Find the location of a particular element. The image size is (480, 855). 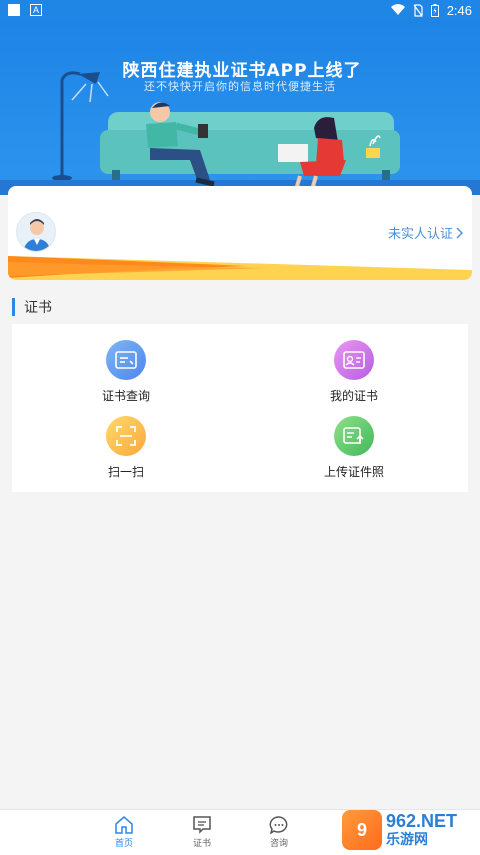

nav-item-certificate: 证书 is located at coordinates (202, 835).